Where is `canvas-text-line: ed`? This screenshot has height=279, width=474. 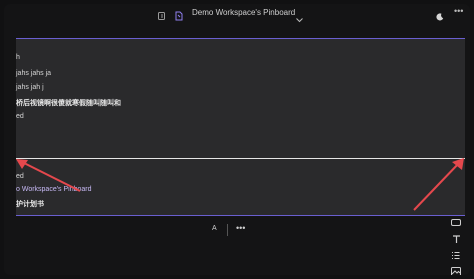
canvas-text-line: ed is located at coordinates (20, 116).